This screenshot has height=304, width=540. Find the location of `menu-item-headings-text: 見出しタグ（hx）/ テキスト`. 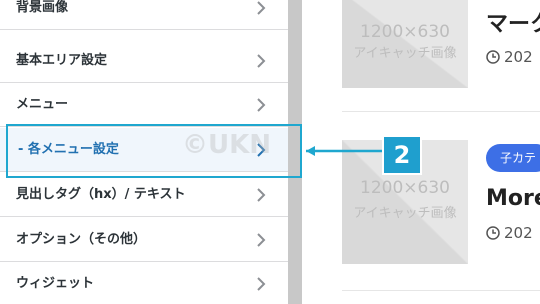

menu-item-headings-text: 見出しタグ（hx）/ テキスト is located at coordinates (144, 195).